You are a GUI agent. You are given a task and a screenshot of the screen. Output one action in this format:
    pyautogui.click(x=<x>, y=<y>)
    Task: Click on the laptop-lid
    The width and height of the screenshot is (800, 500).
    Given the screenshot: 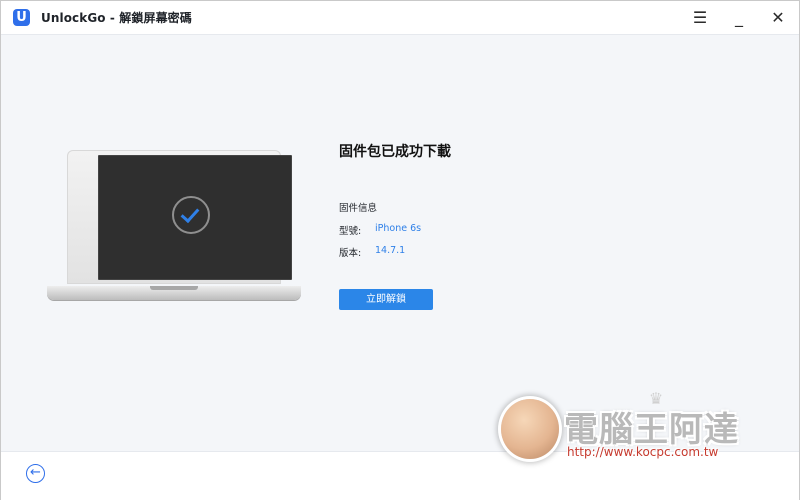 What is the action you would take?
    pyautogui.click(x=179, y=217)
    